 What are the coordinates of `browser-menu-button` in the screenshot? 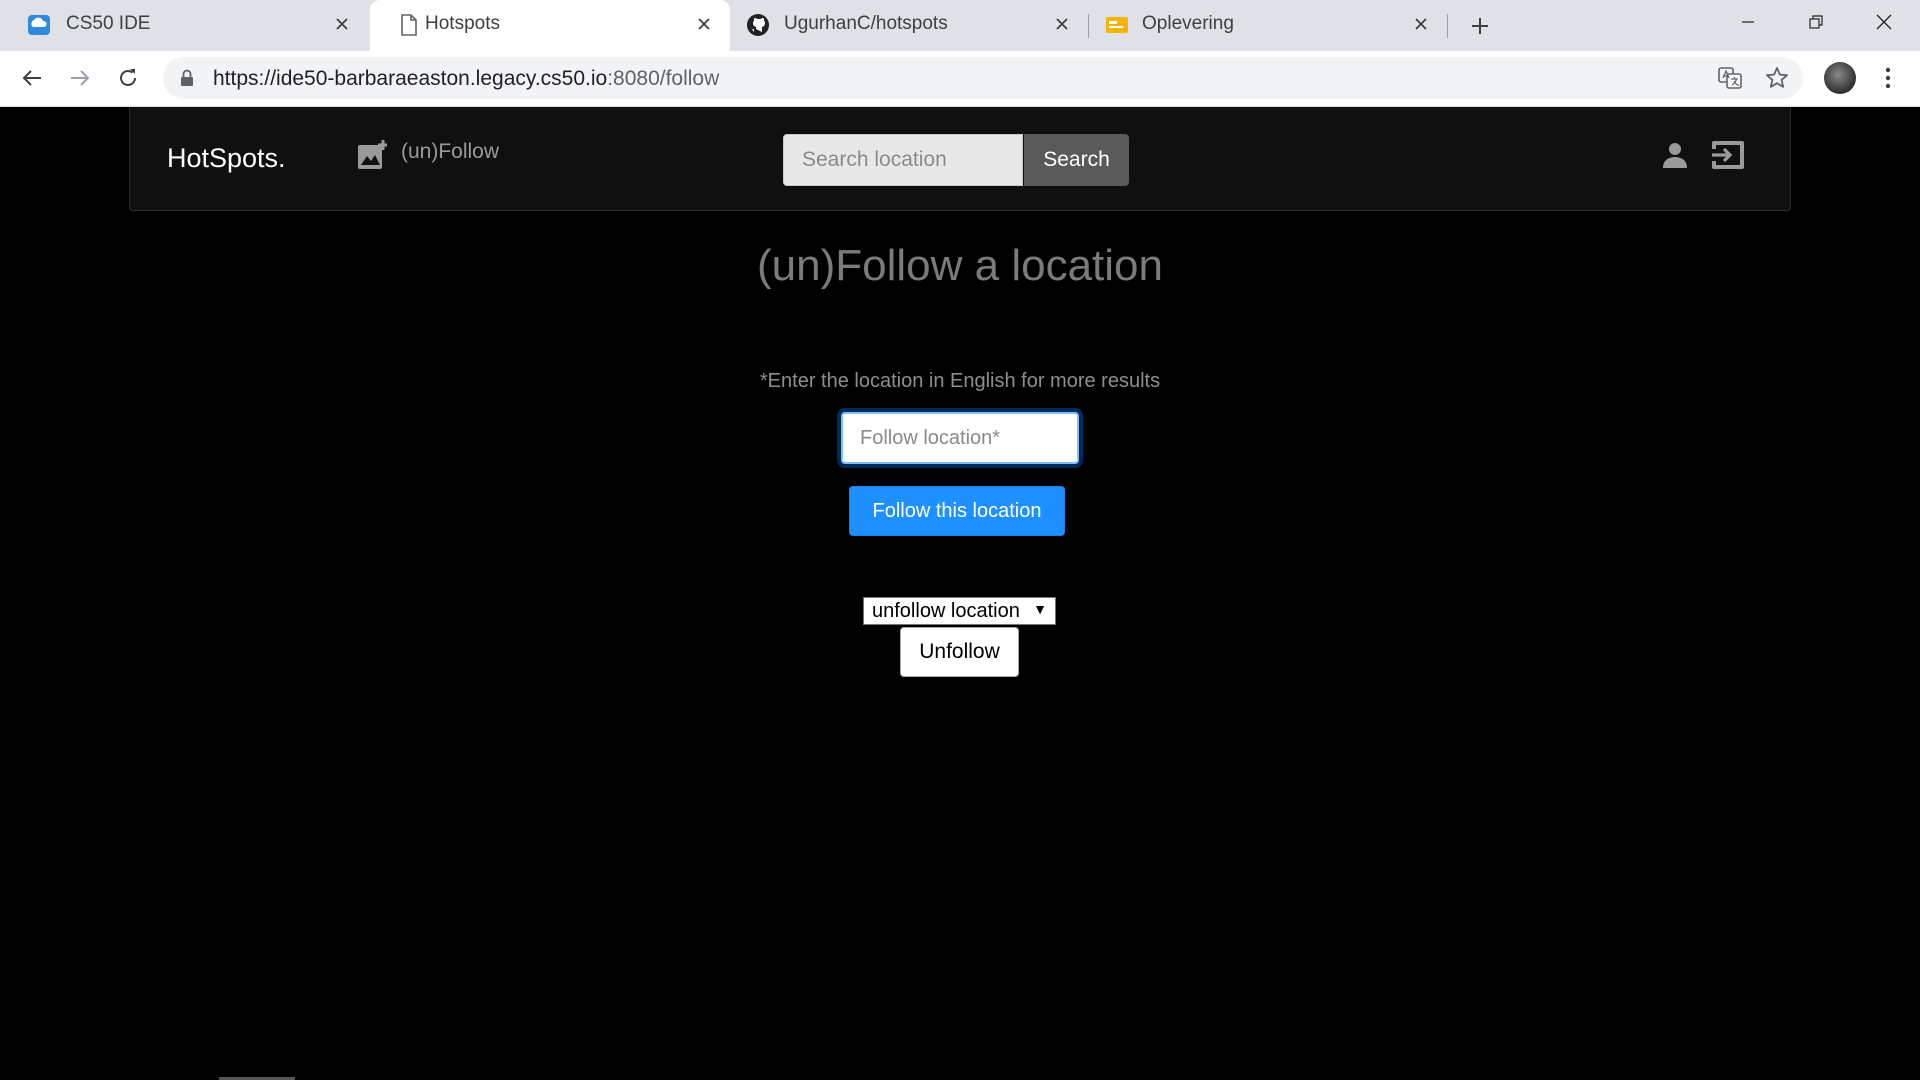 It's located at (1888, 78).